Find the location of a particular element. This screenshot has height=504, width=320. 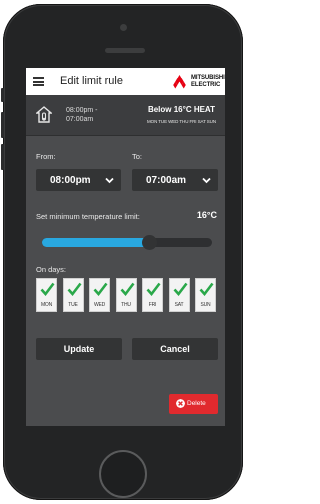

days-selector: MON TUE WED THU FRI SAT SUN is located at coordinates (126, 295).